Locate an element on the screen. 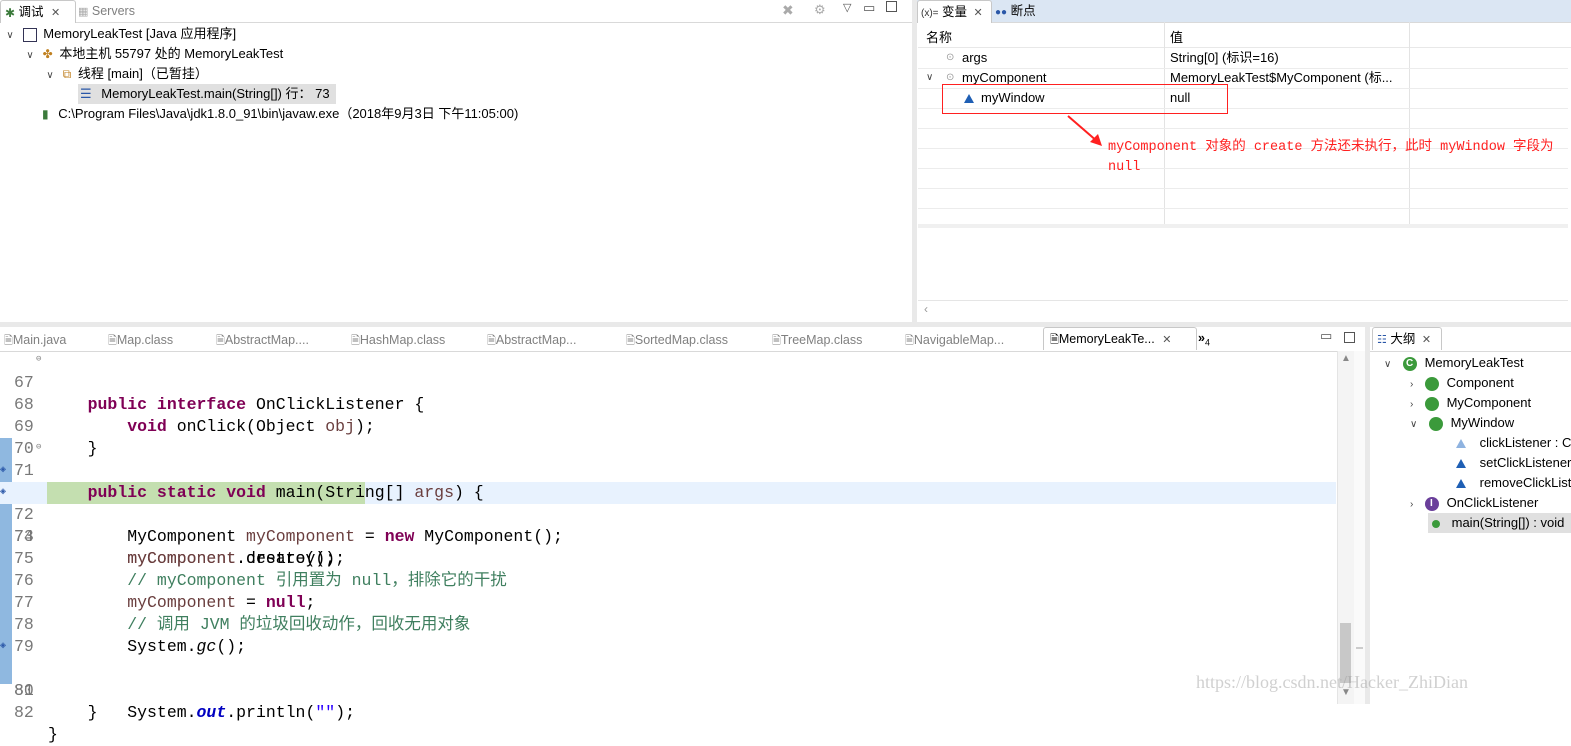 The height and width of the screenshot is (746, 1571). debug-bug-icon: ✱ is located at coordinates (10, 12).